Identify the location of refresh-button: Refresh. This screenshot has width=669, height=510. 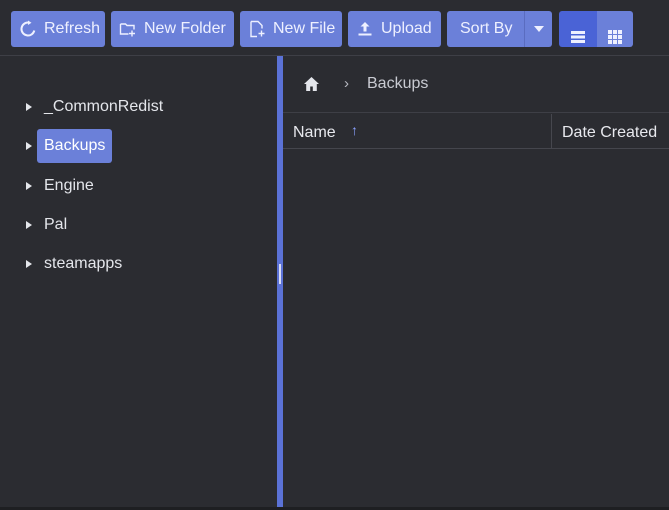
(58, 29).